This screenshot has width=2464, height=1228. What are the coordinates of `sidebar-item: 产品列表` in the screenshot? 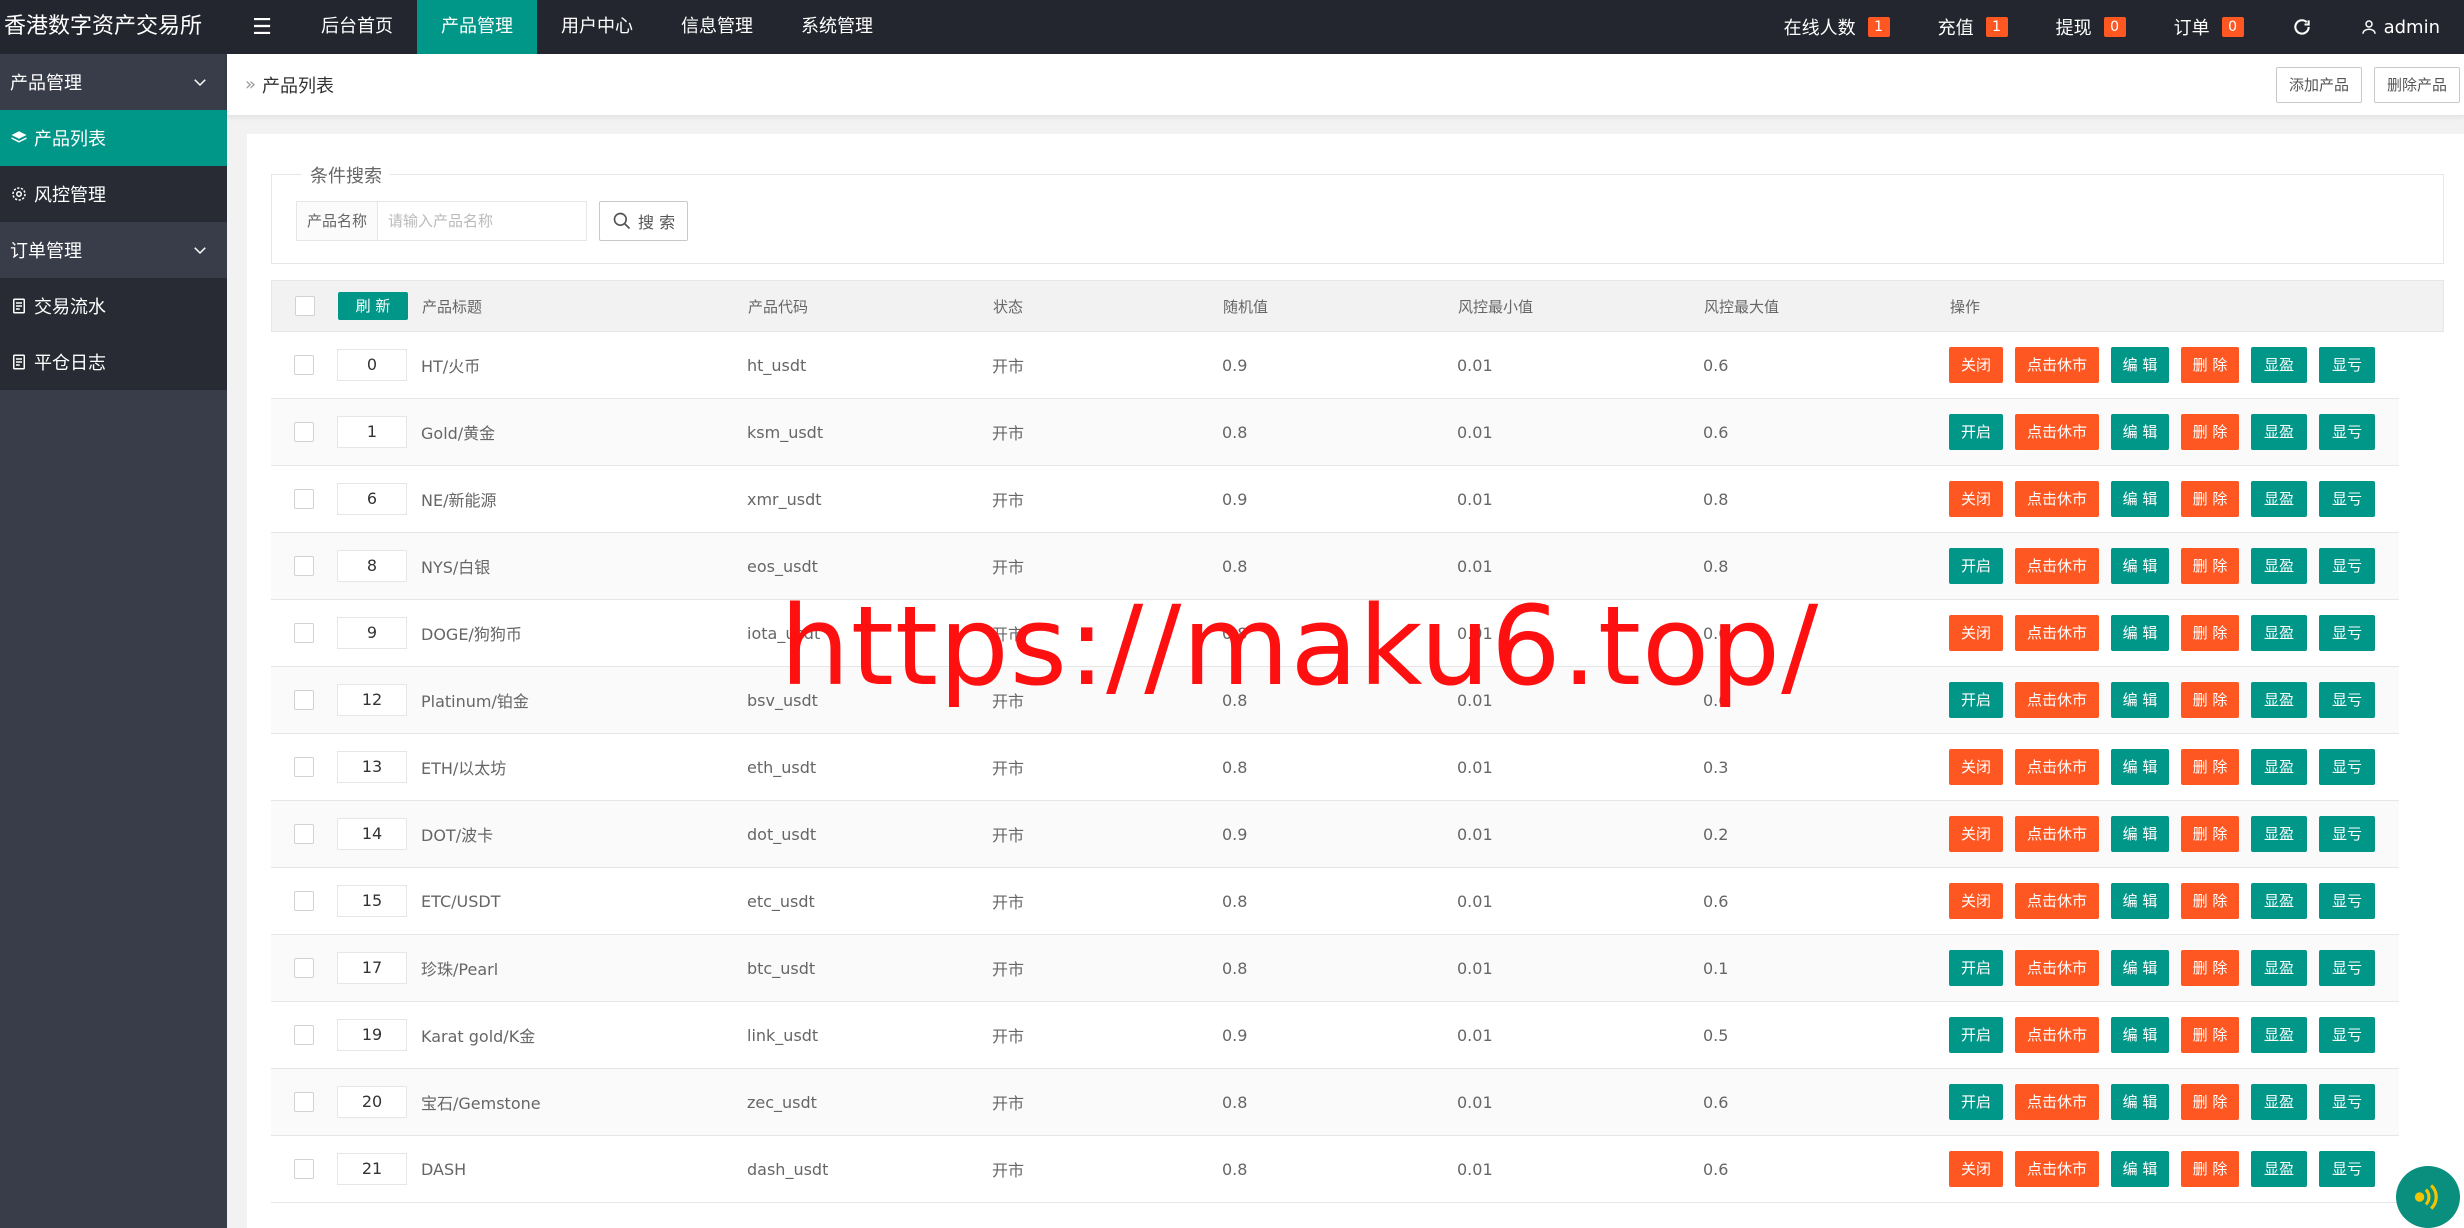 It's located at (113, 138).